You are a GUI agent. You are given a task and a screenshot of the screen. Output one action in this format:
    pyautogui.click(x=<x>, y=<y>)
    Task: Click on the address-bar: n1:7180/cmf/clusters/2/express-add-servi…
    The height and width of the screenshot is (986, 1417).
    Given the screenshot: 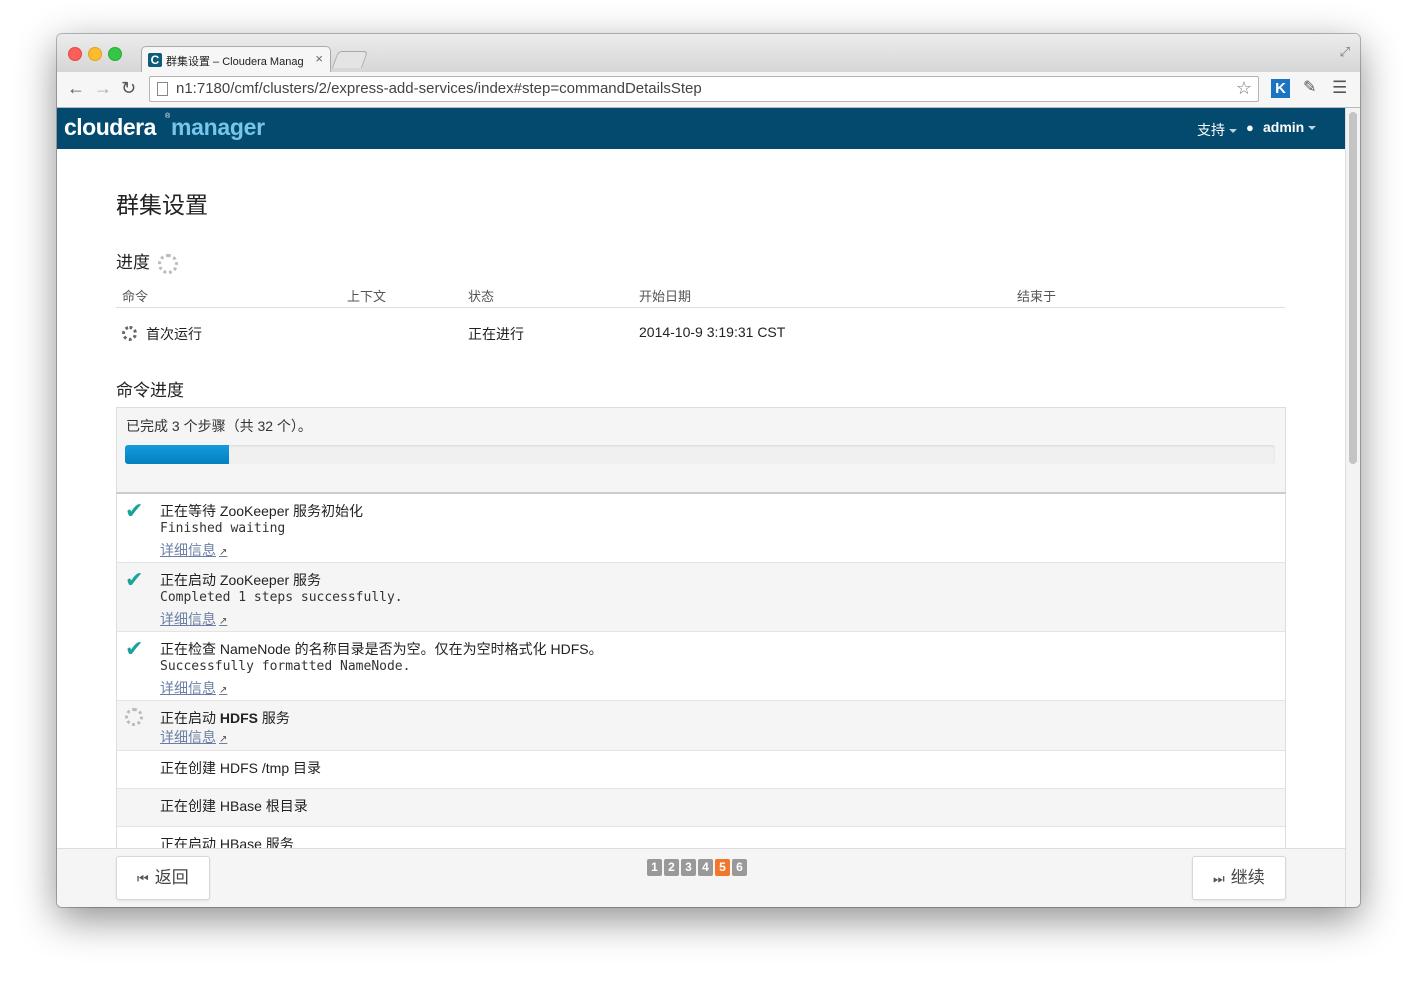 What is the action you would take?
    pyautogui.click(x=704, y=89)
    